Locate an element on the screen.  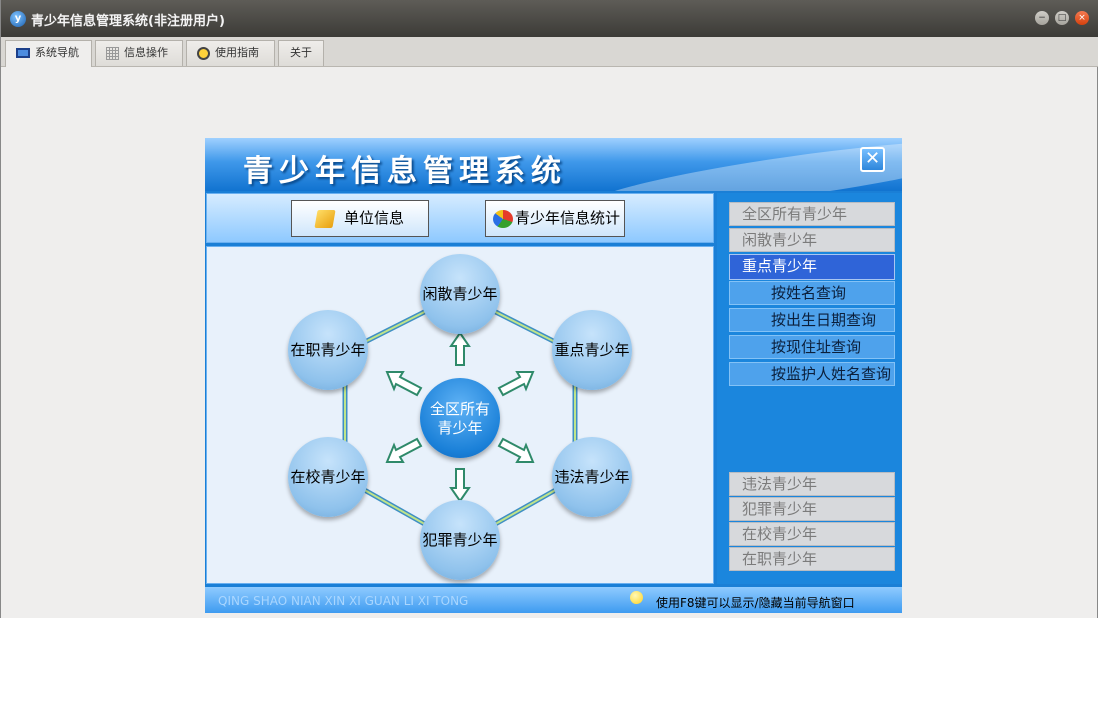
tab-label: 系统导航 is located at coordinates (57, 52).